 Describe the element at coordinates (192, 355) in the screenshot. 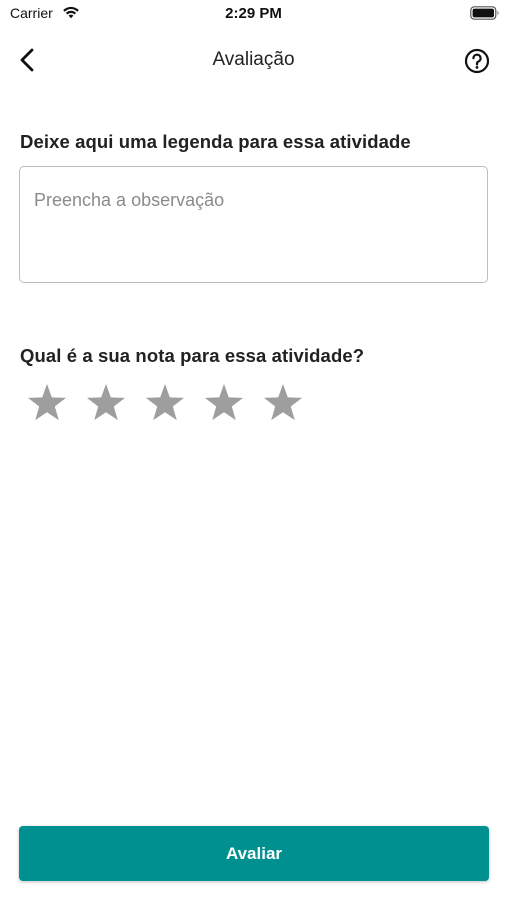

I see `rating-label: Qual é a sua nota para essa atividade?` at that location.